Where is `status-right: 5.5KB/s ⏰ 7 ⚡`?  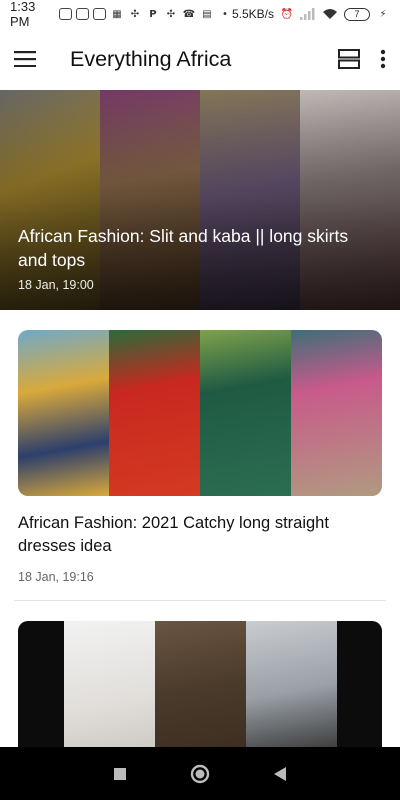 status-right: 5.5KB/s ⏰ 7 ⚡ is located at coordinates (311, 14).